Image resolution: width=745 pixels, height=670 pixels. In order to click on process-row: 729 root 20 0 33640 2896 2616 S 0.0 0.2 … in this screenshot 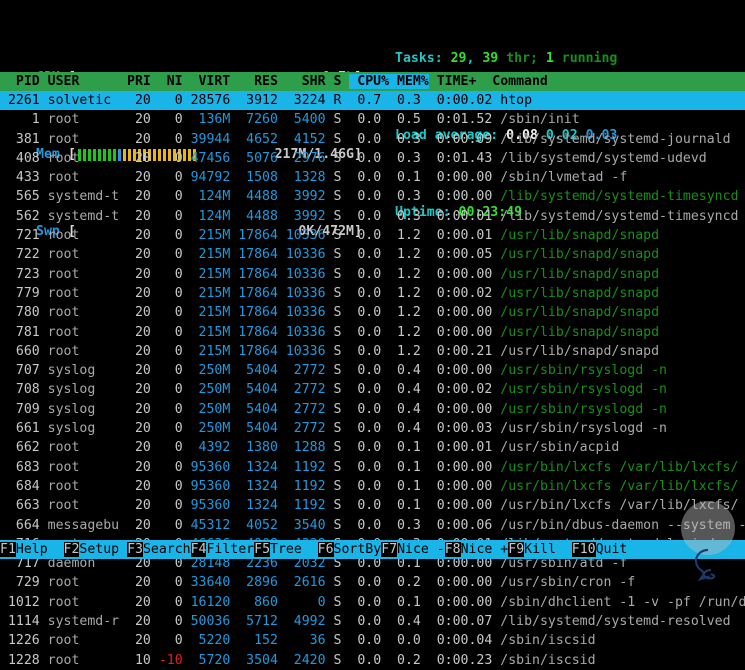, I will do `click(372, 582)`.